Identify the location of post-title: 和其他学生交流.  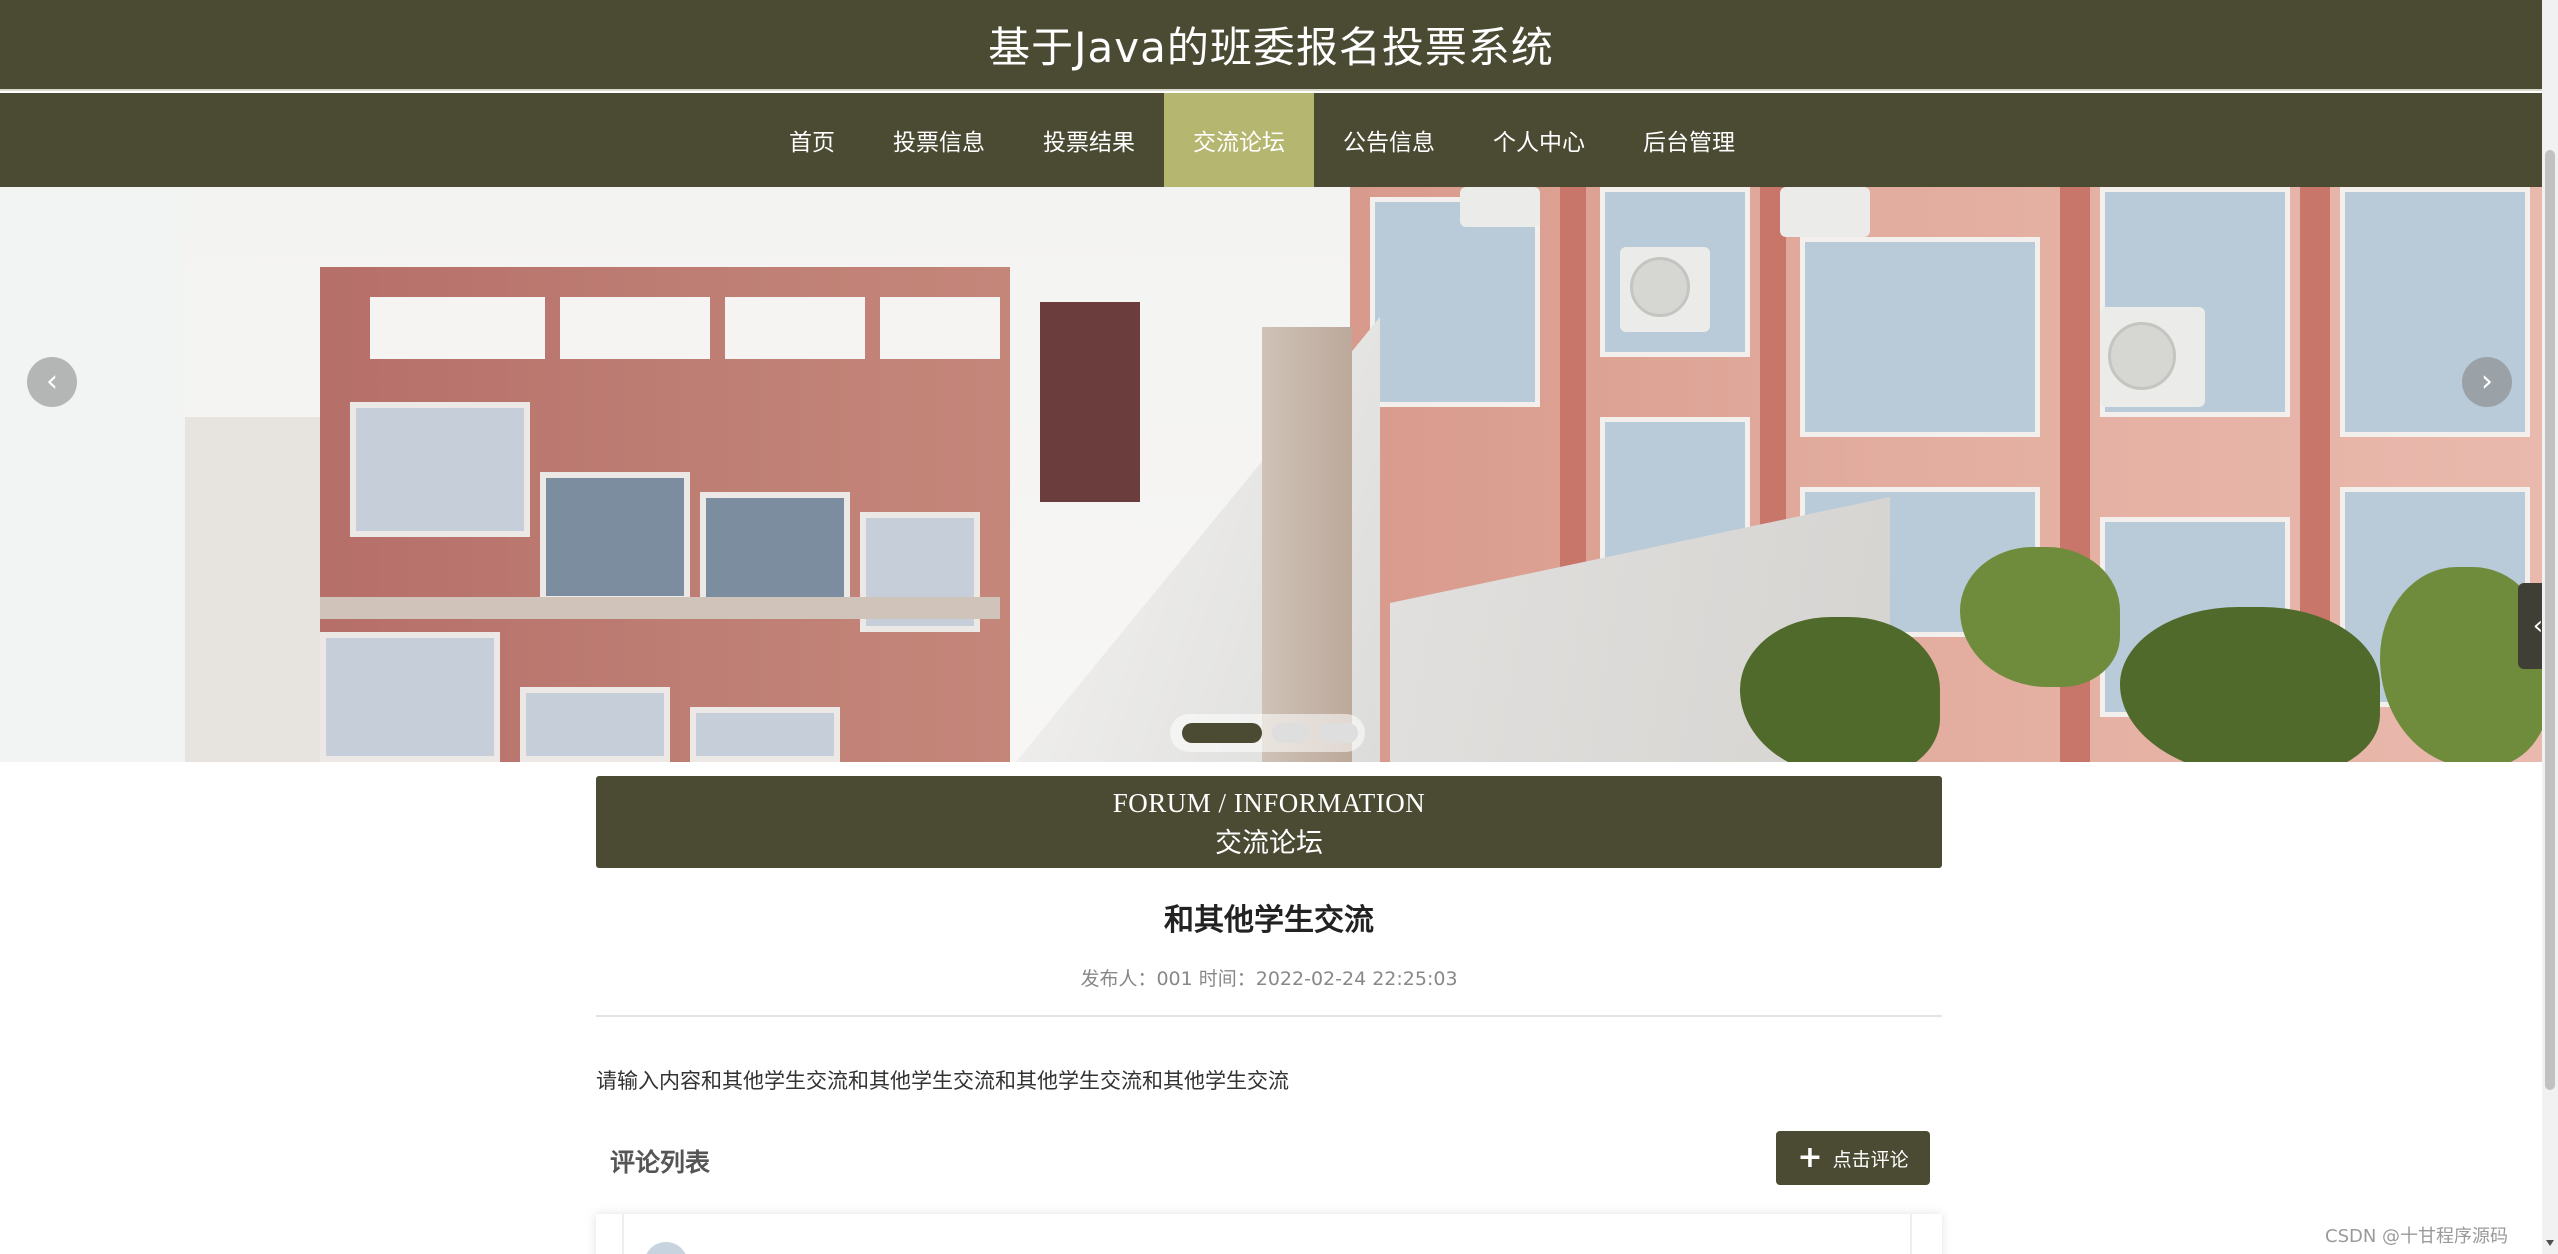
(1269, 920).